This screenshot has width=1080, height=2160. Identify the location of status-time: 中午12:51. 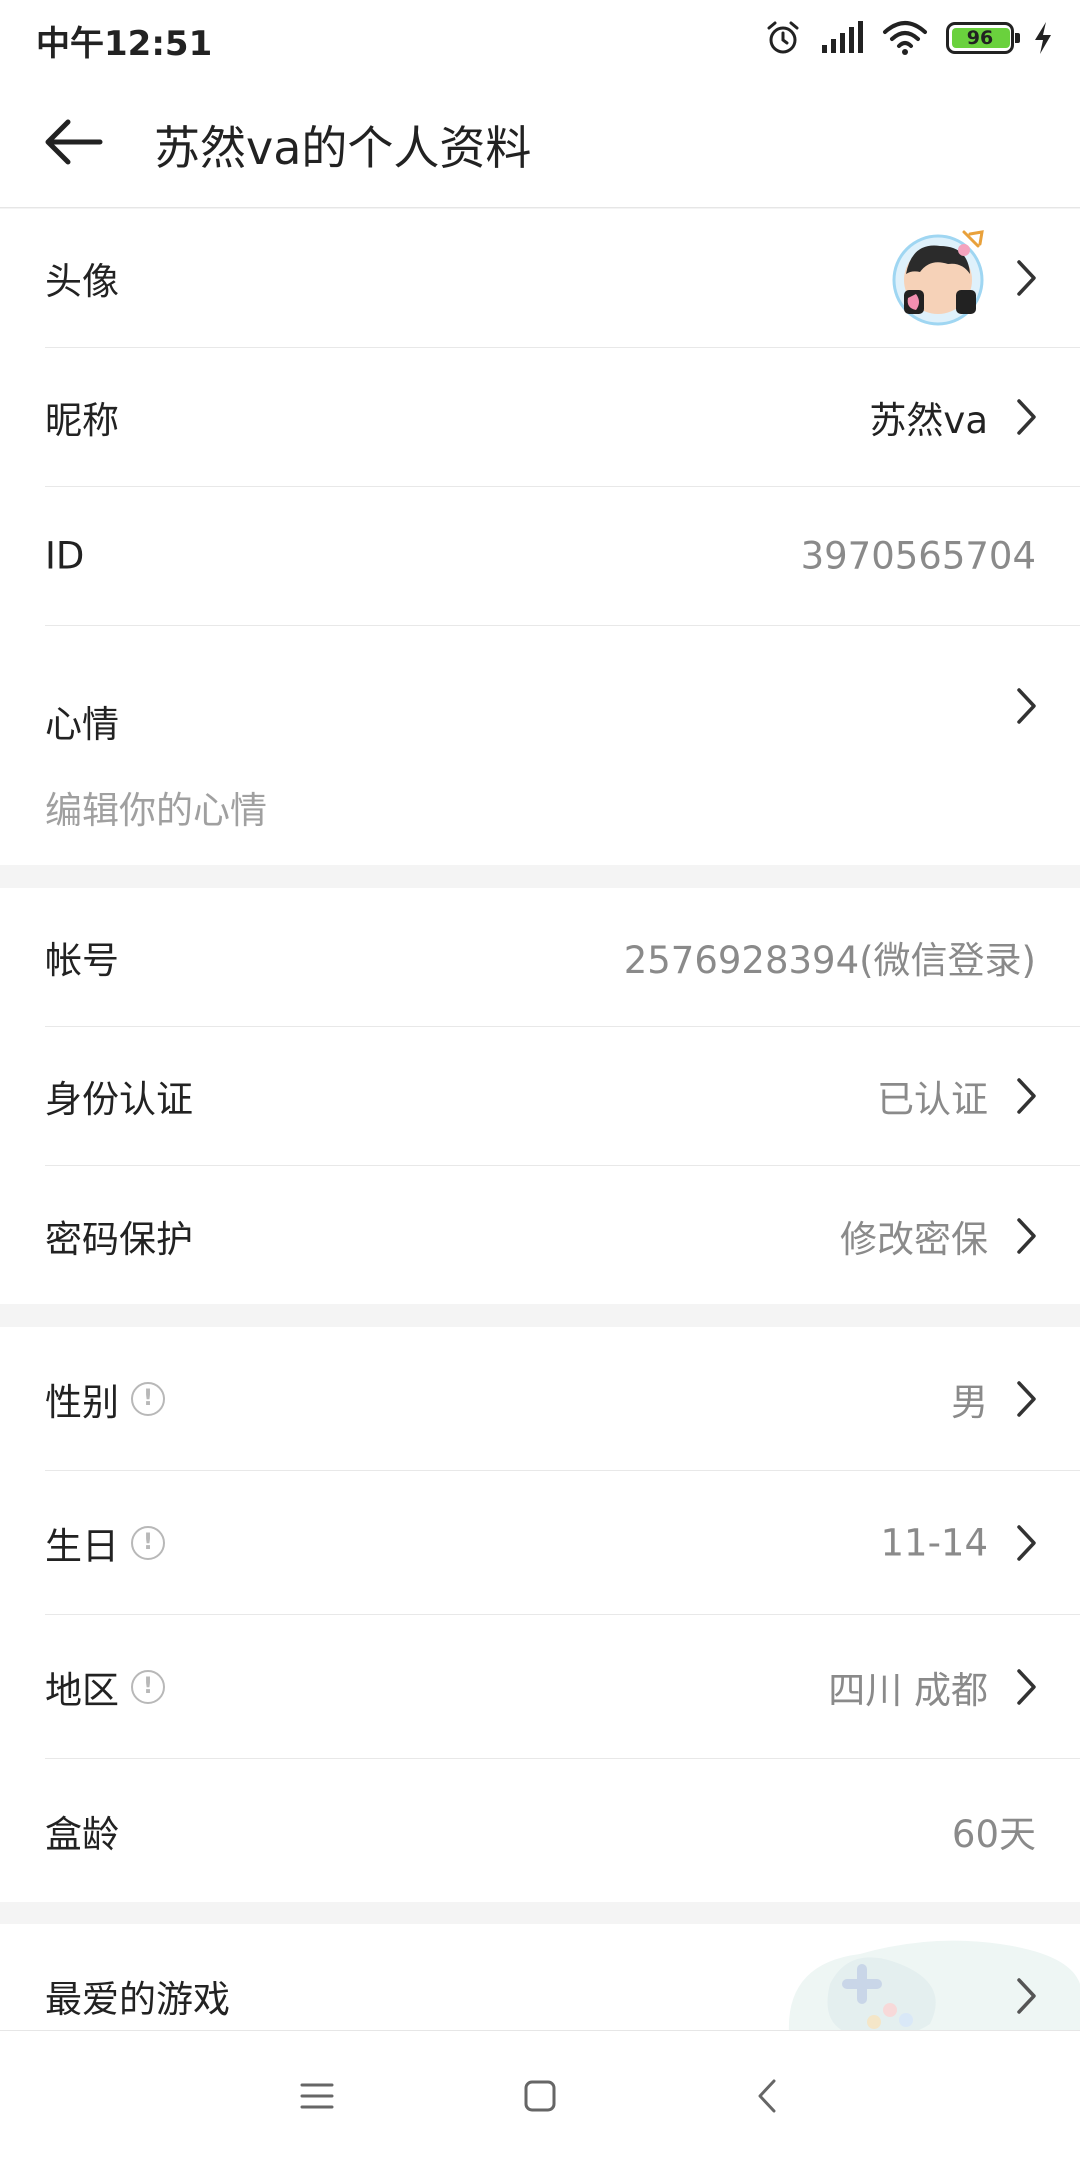
(124, 44).